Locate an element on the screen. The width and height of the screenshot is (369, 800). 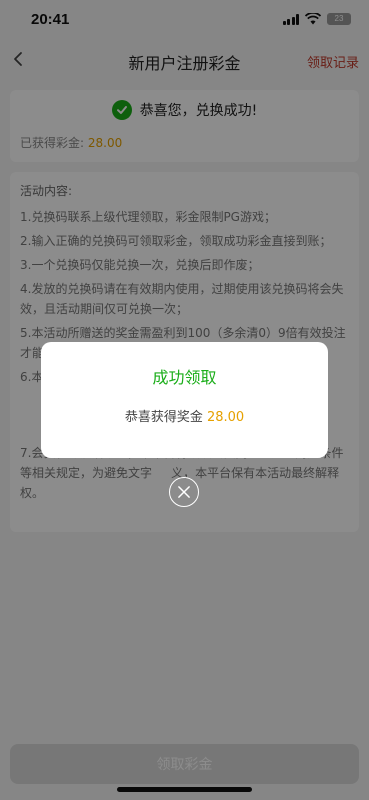
modal-message: 恭喜获得奖金 28.00 is located at coordinates (184, 415).